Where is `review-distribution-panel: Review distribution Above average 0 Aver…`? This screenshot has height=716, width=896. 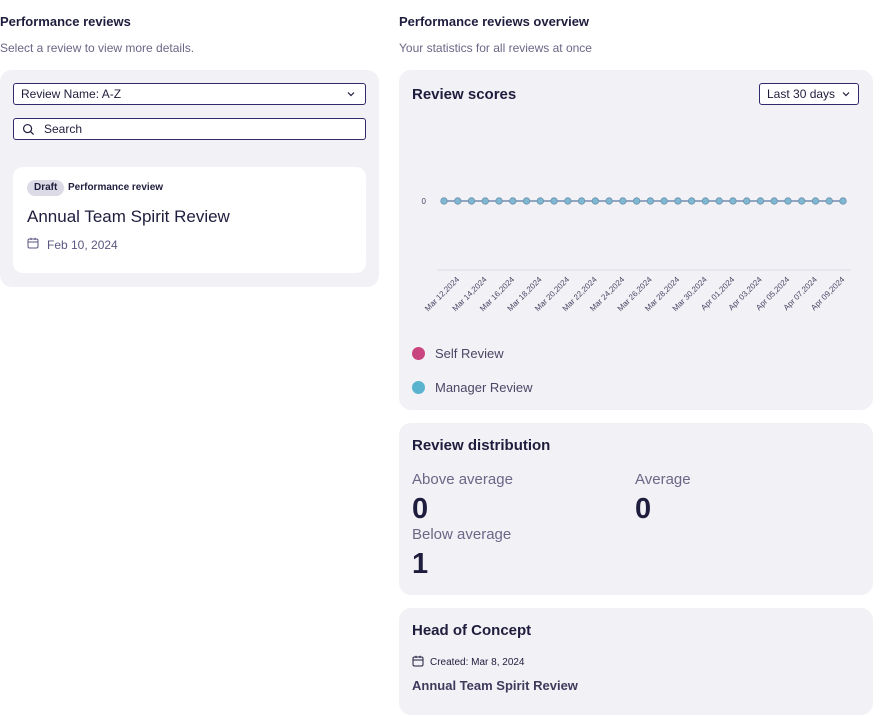 review-distribution-panel: Review distribution Above average 0 Aver… is located at coordinates (636, 509).